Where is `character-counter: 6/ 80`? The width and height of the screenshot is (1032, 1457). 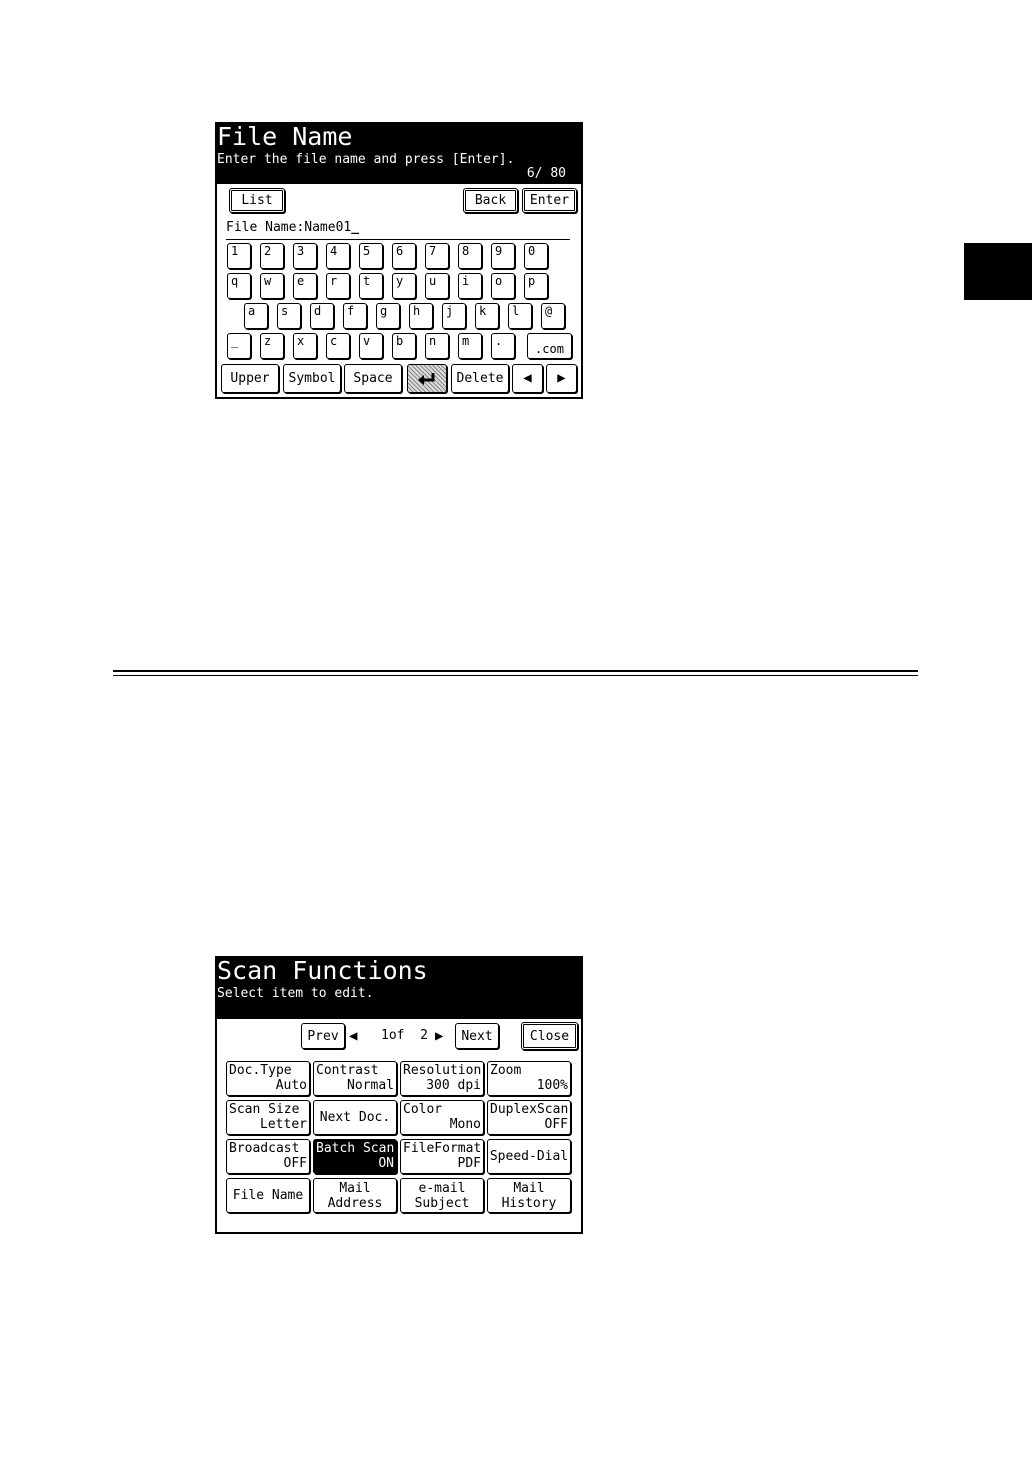
character-counter: 6/ 80 is located at coordinates (546, 173).